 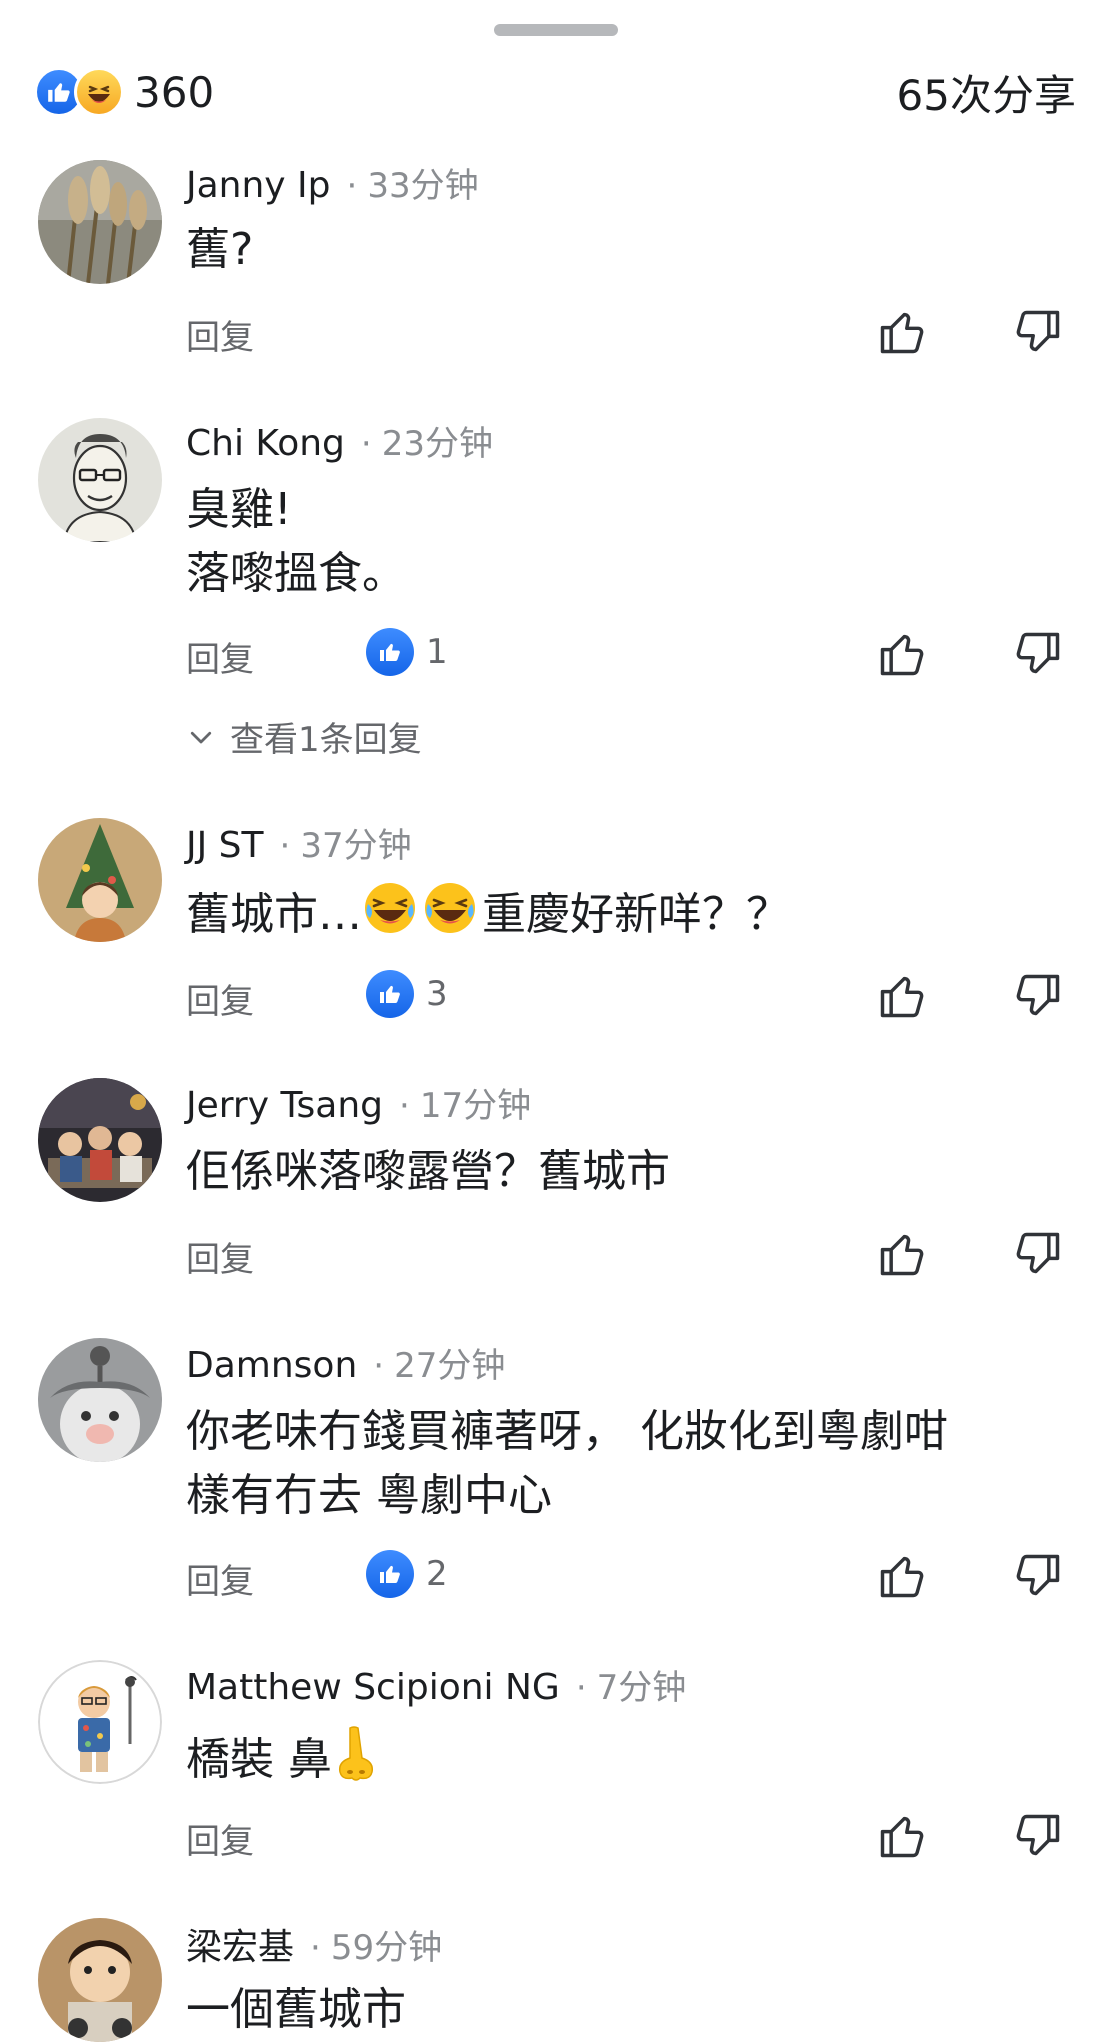 I want to click on commenter-name: Jerry Tsang, so click(x=284, y=1105).